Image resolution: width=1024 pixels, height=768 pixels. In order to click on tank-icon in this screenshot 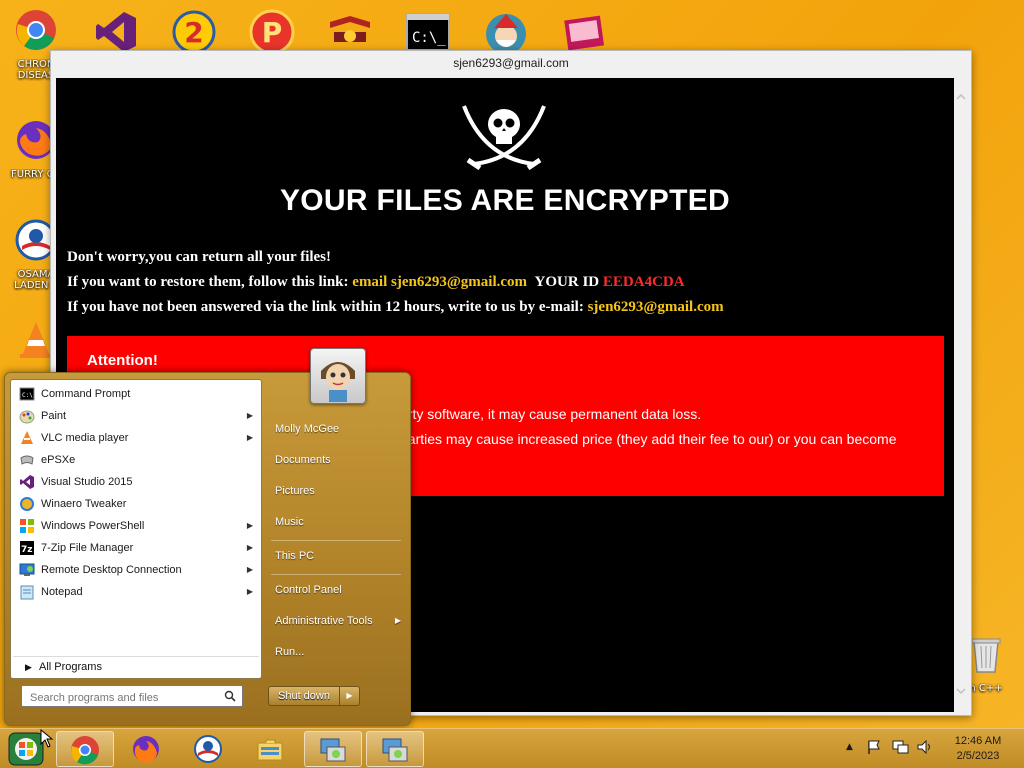, I will do `click(350, 32)`.